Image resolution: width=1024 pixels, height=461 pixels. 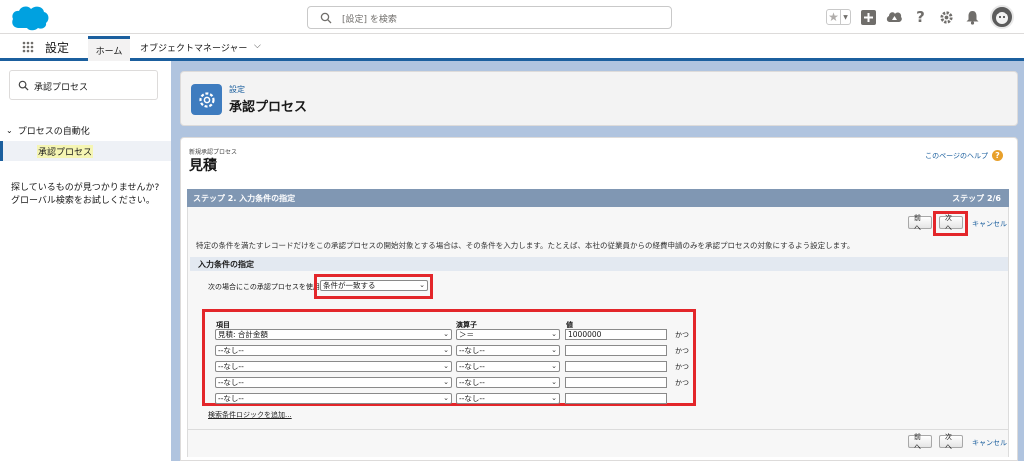 I want to click on header-utility-icons: ★ ▼ ?, so click(x=920, y=17).